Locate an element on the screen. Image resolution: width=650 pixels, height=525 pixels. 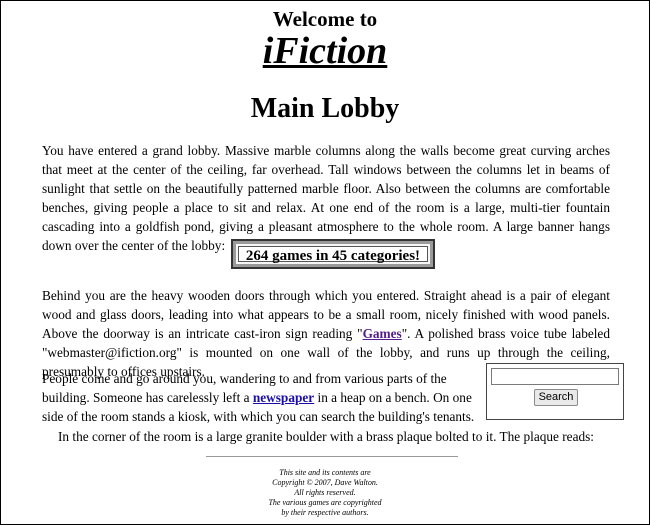
games-banner: 264 games in 45 categories! is located at coordinates (333, 254).